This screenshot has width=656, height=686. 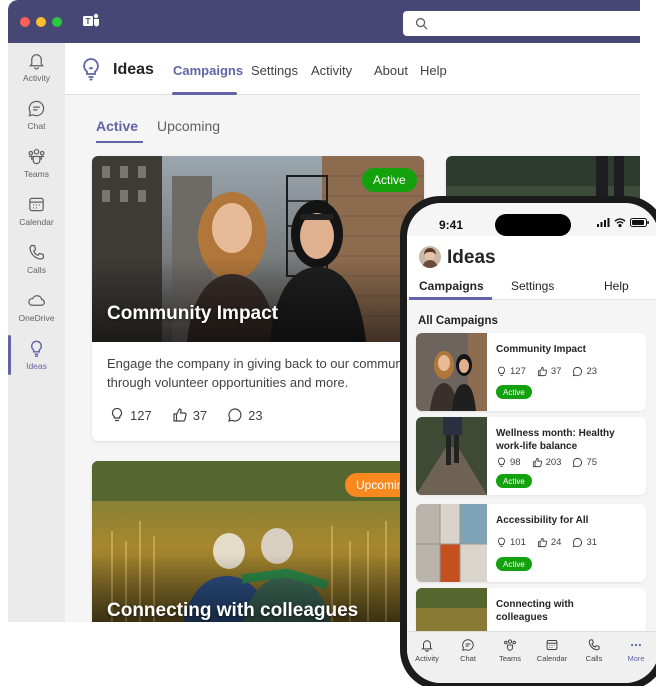 I want to click on rail-item-activity: Activity, so click(x=36, y=74).